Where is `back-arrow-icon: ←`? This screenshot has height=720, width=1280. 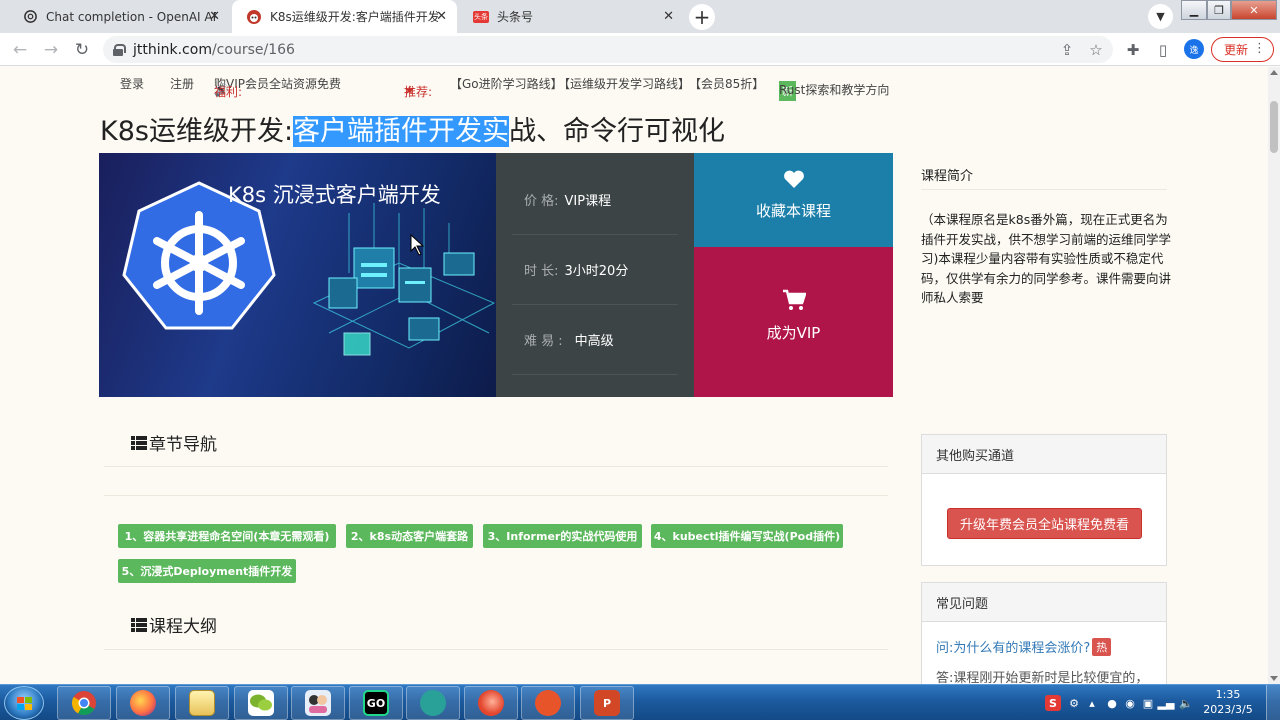
back-arrow-icon: ← is located at coordinates (20, 50).